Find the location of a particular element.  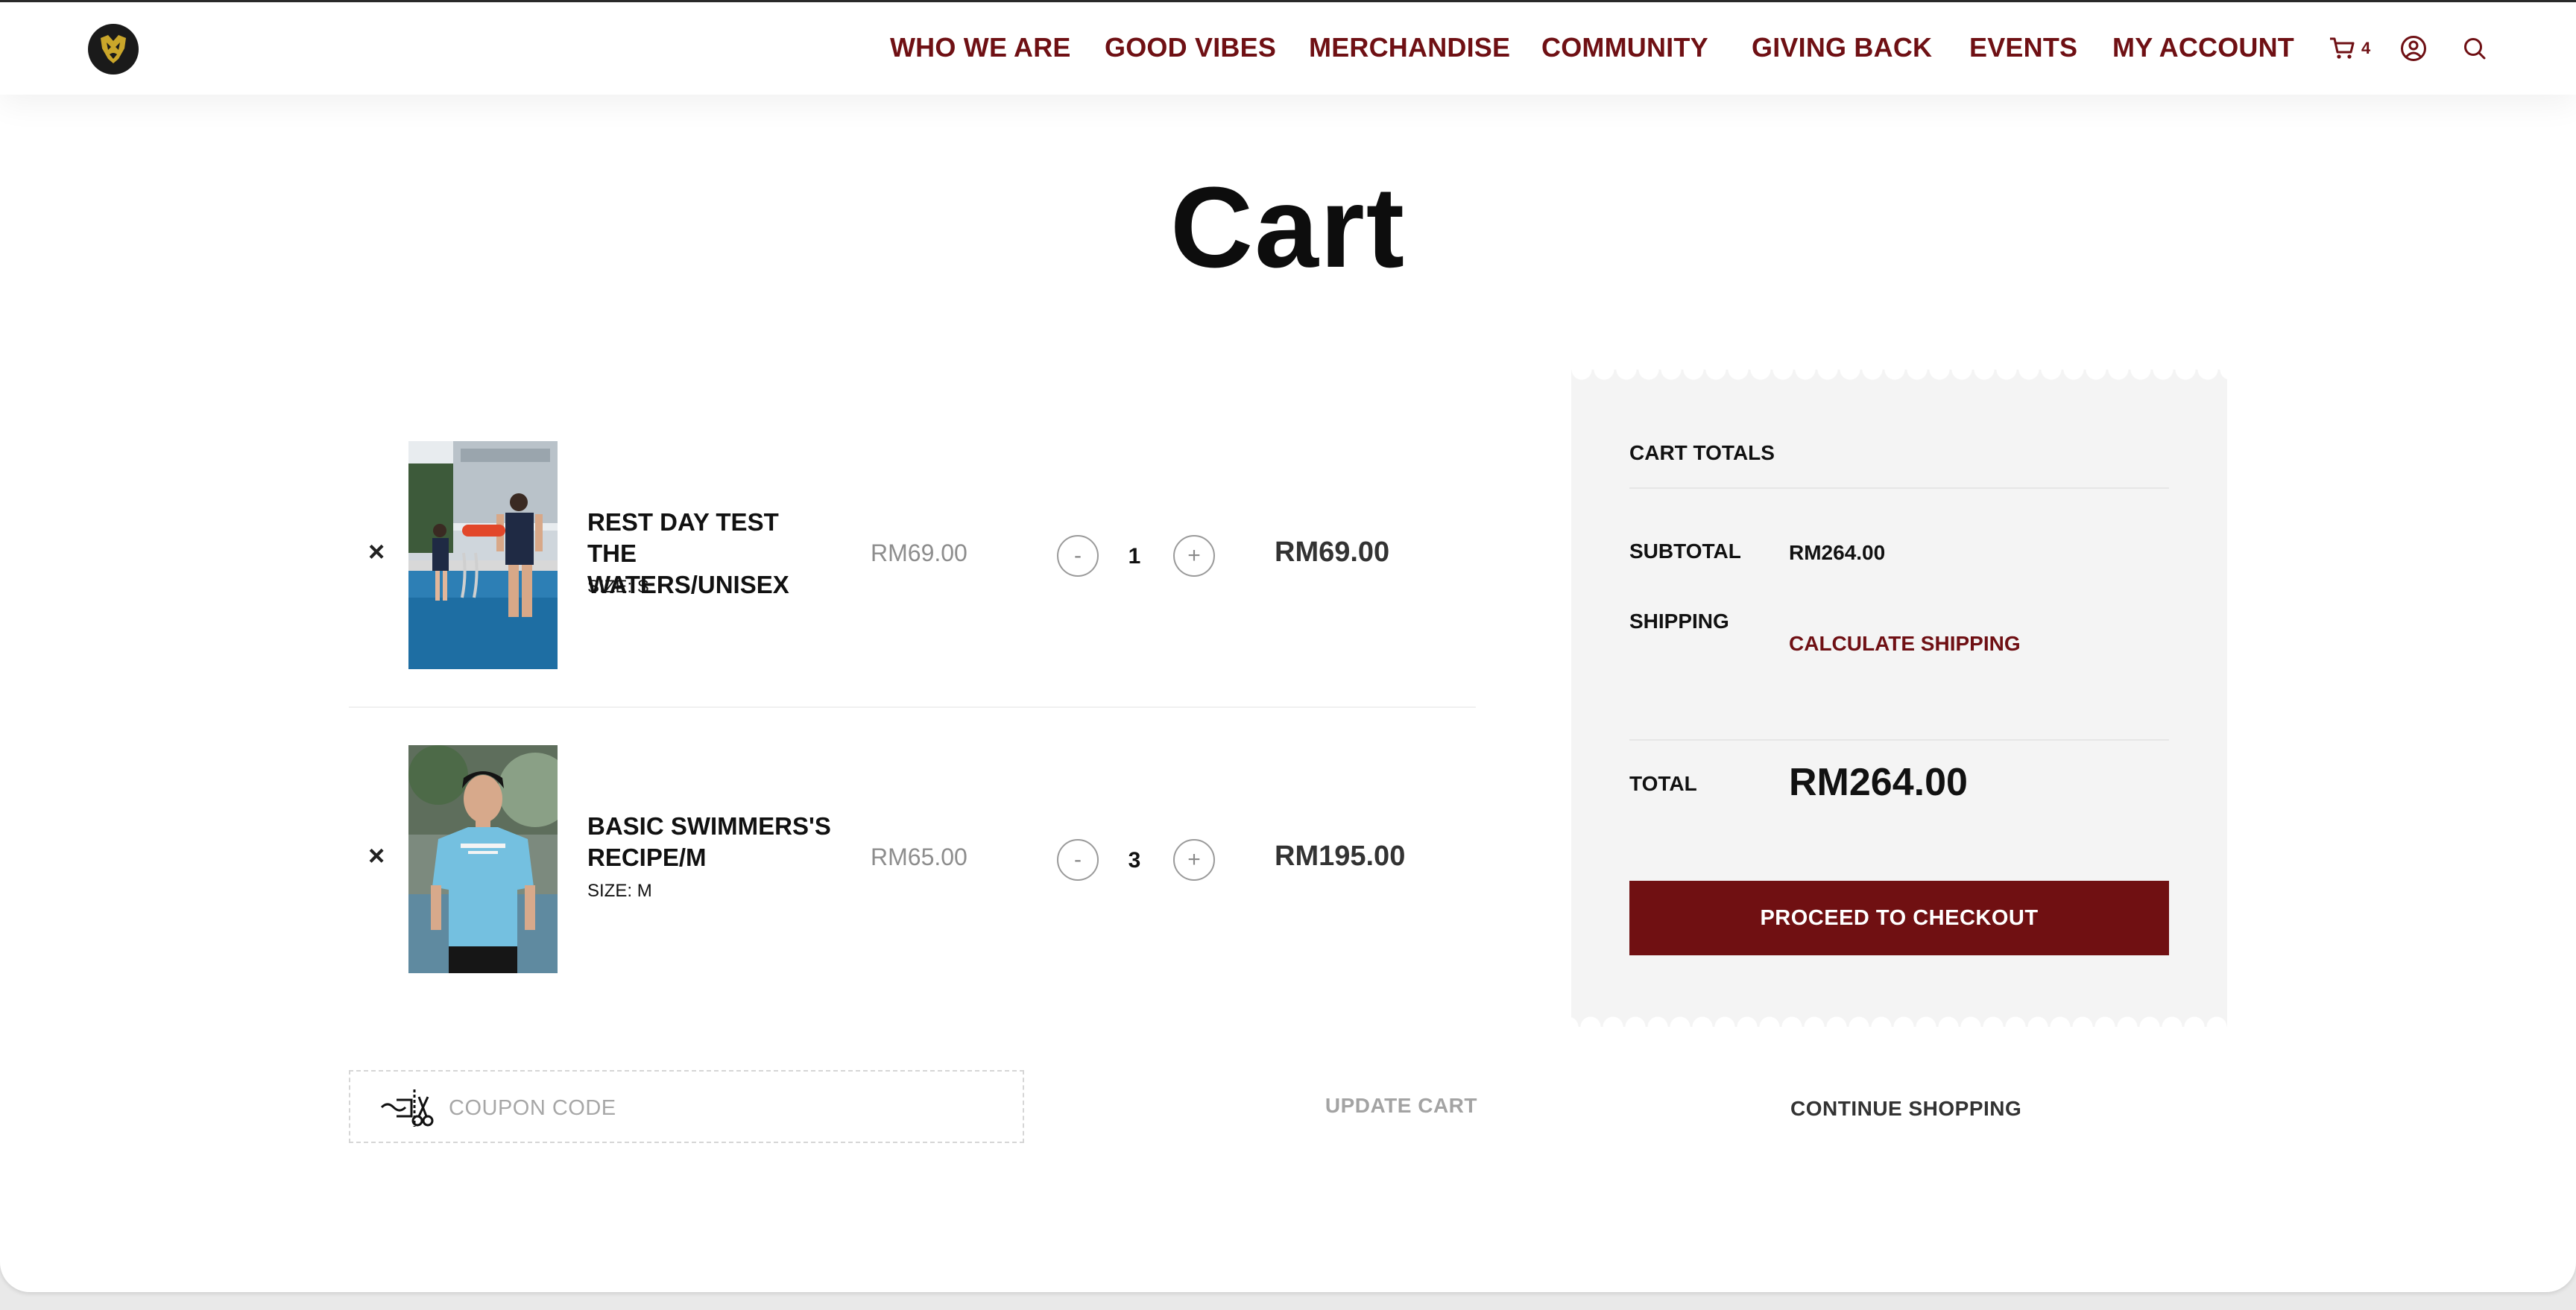

total-value: RM264.00 is located at coordinates (1879, 782).